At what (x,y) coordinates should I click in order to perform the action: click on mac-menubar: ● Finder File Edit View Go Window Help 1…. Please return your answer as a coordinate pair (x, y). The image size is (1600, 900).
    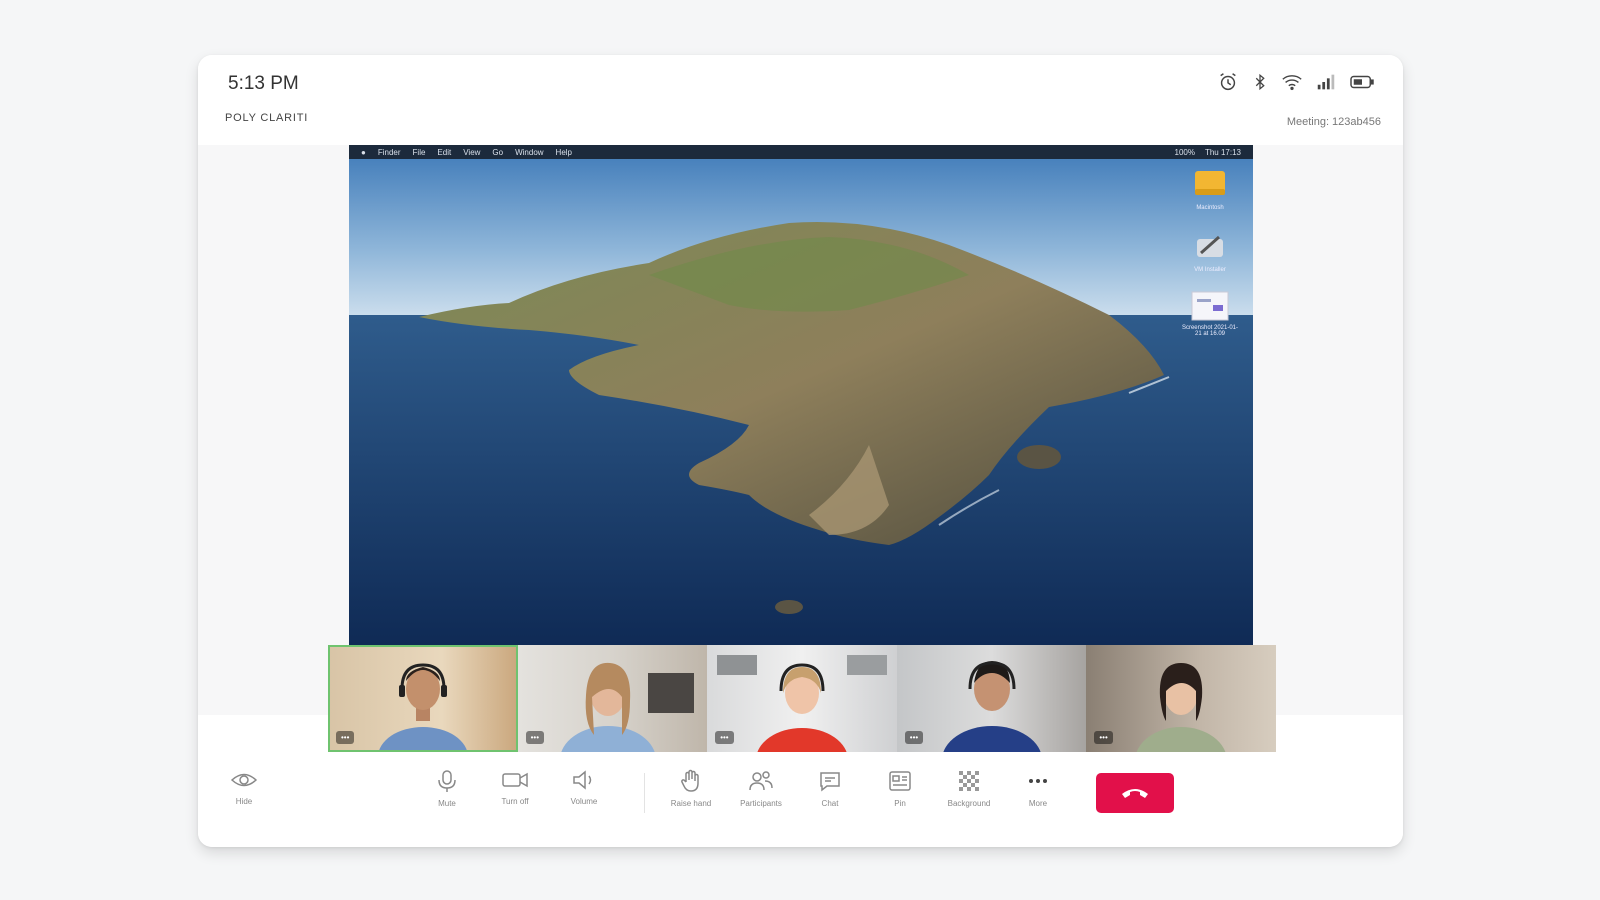
    Looking at the image, I should click on (801, 152).